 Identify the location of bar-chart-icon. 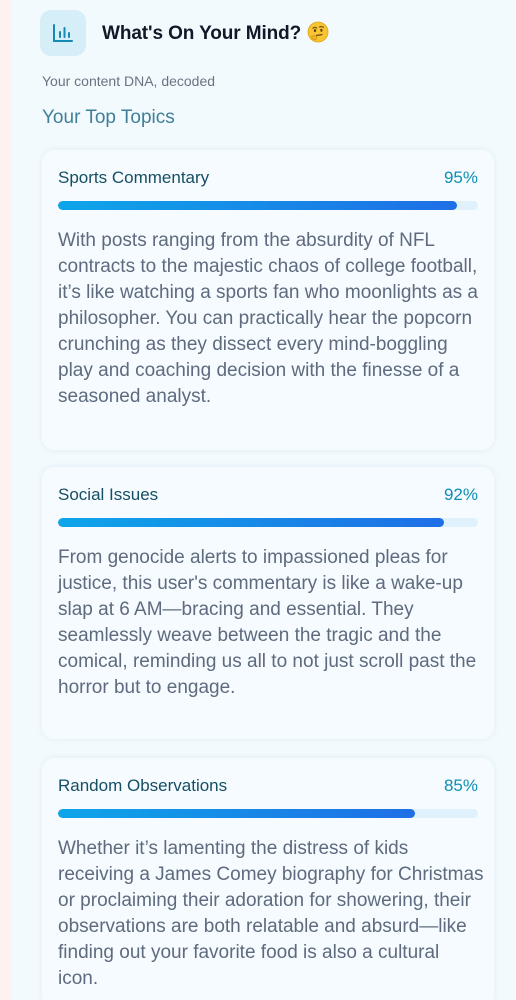
(63, 33).